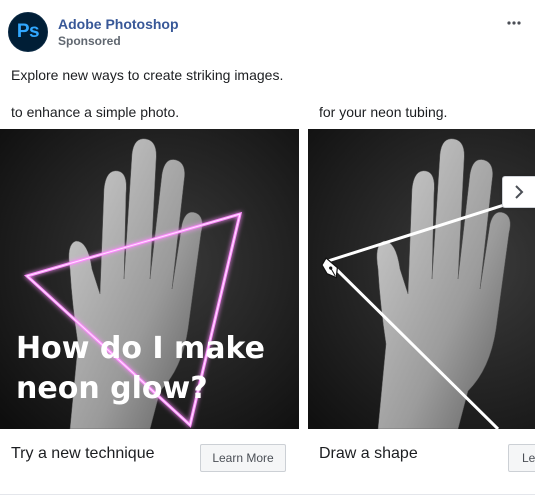  Describe the element at coordinates (95, 112) in the screenshot. I see `card-headline: to enhance a simple photo.` at that location.